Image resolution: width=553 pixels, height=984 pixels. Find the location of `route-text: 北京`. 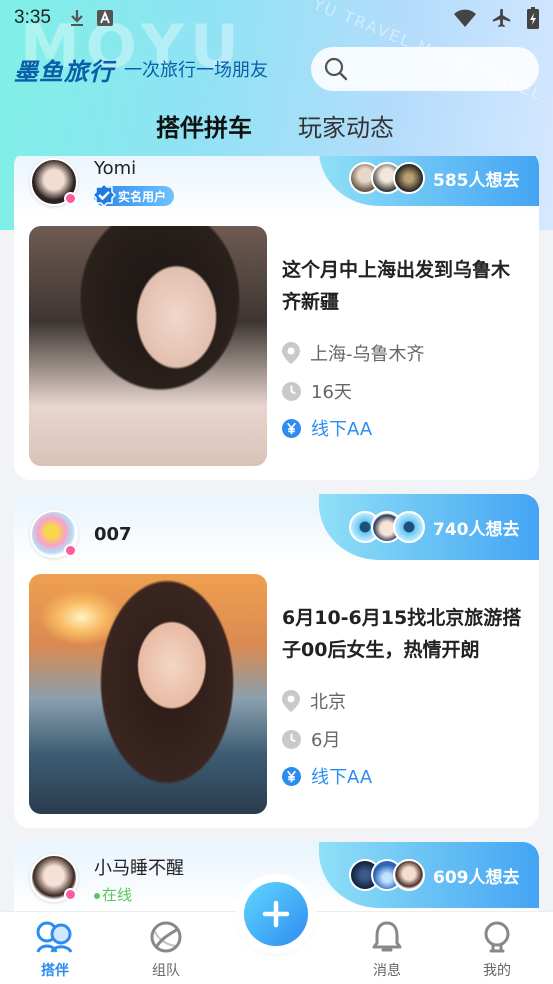

route-text: 北京 is located at coordinates (328, 702).